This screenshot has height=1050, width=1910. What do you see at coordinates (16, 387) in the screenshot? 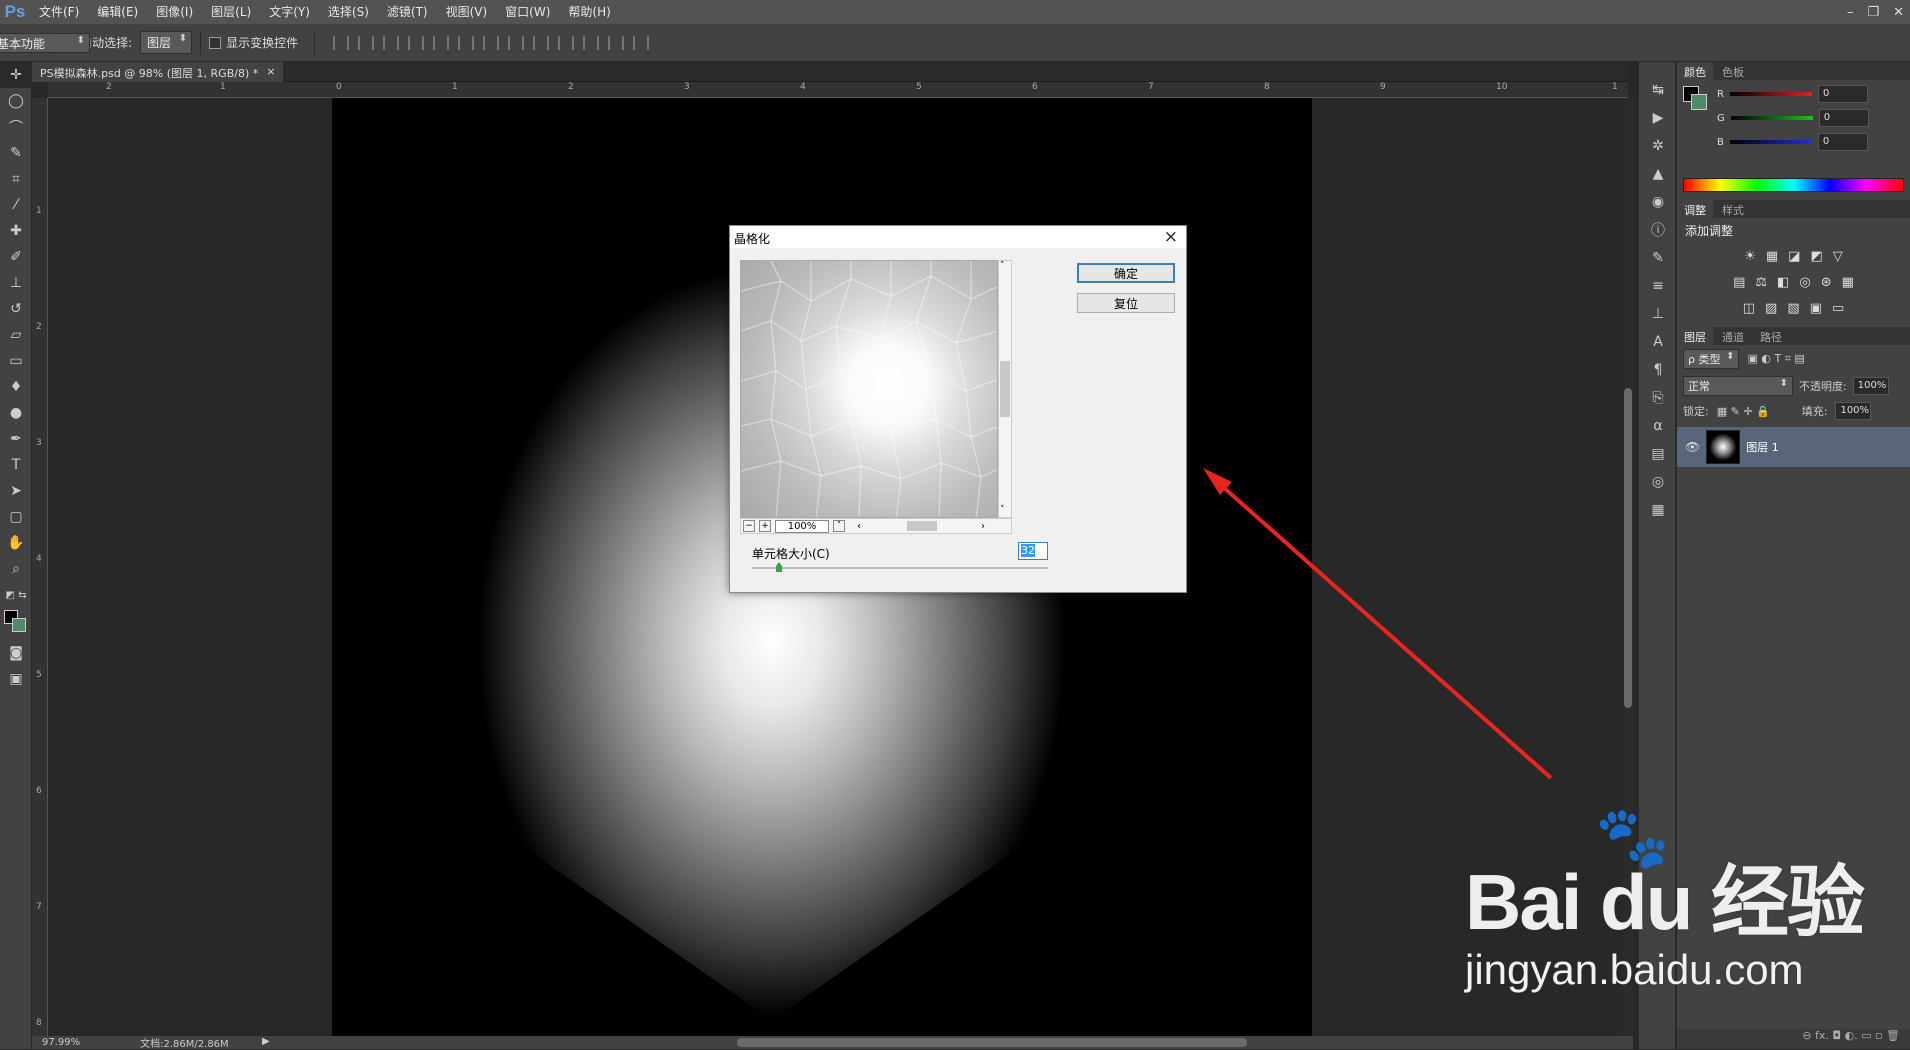
I see `blur-tool-icon: ♦` at bounding box center [16, 387].